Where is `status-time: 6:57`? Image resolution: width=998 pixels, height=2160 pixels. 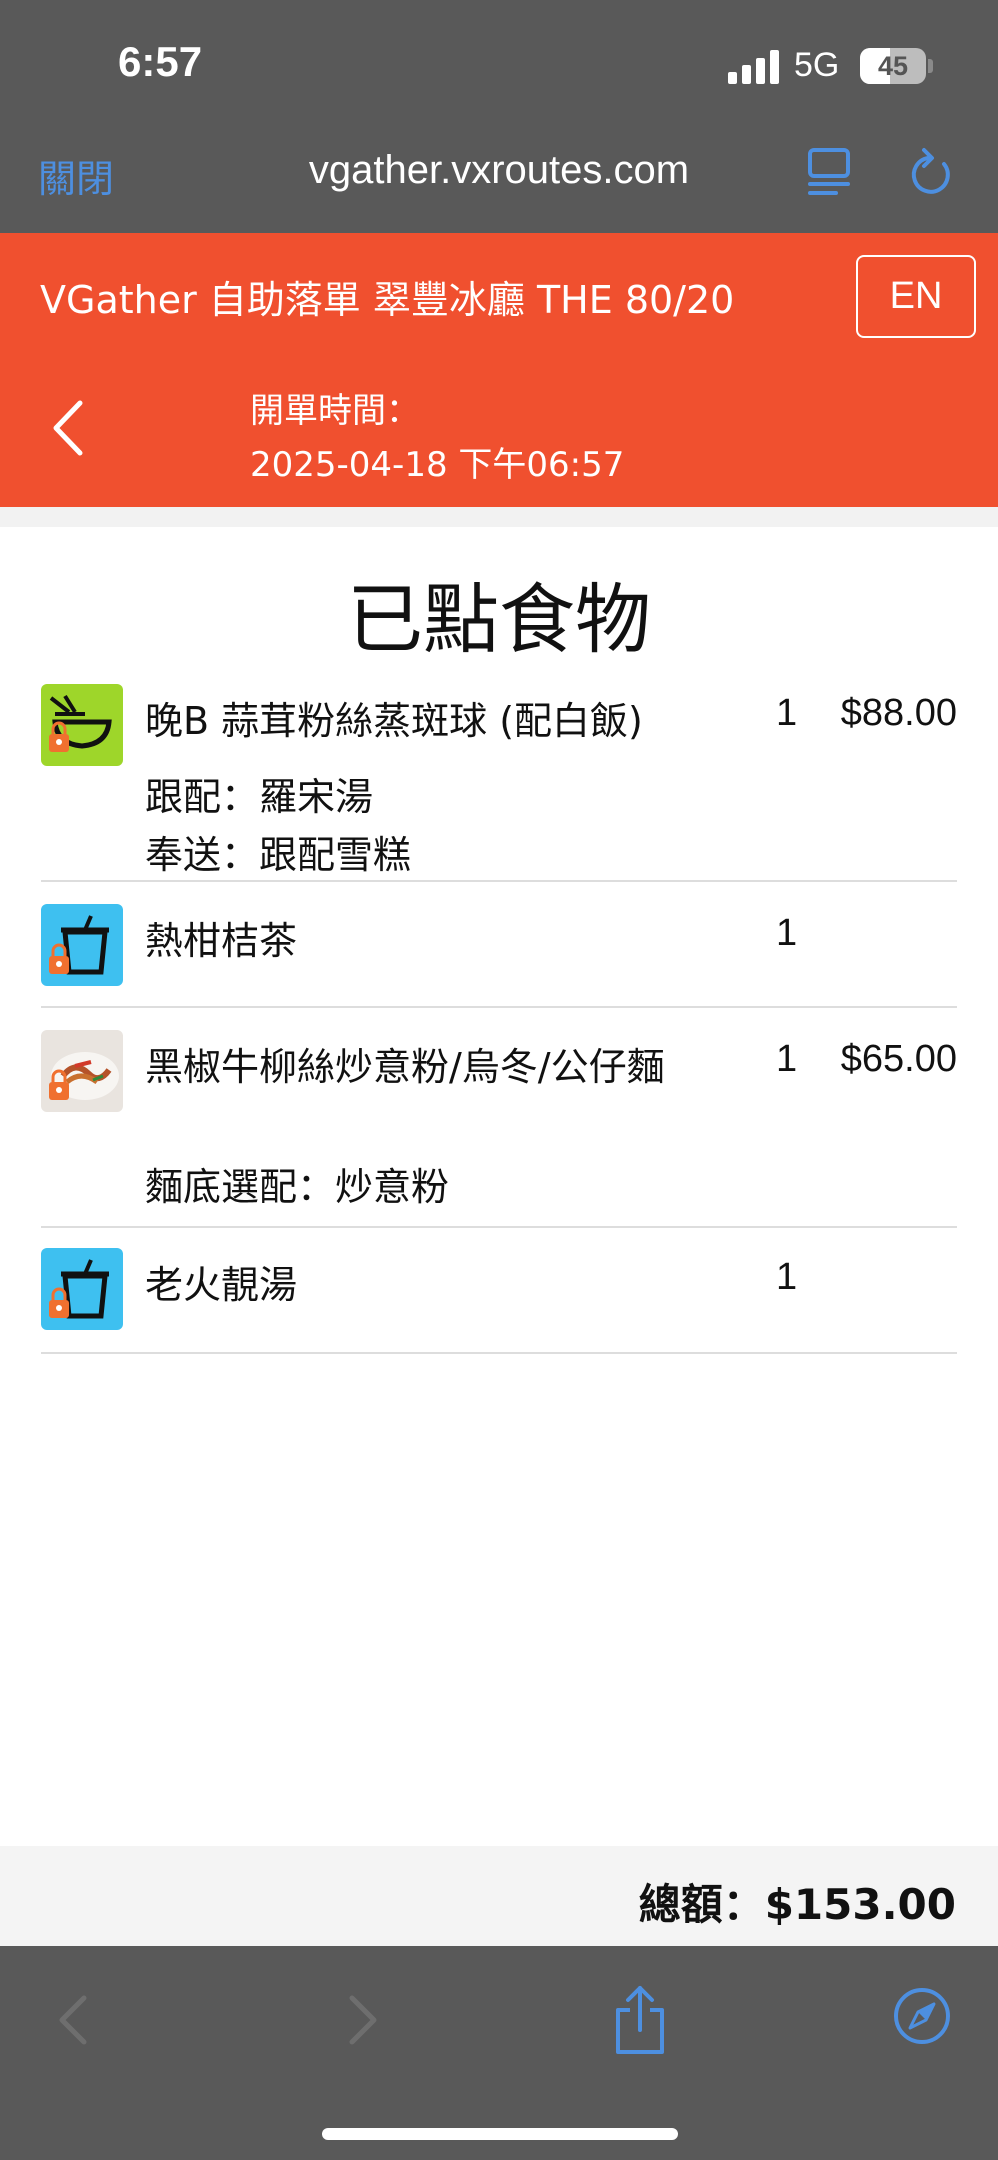
status-time: 6:57 is located at coordinates (160, 61).